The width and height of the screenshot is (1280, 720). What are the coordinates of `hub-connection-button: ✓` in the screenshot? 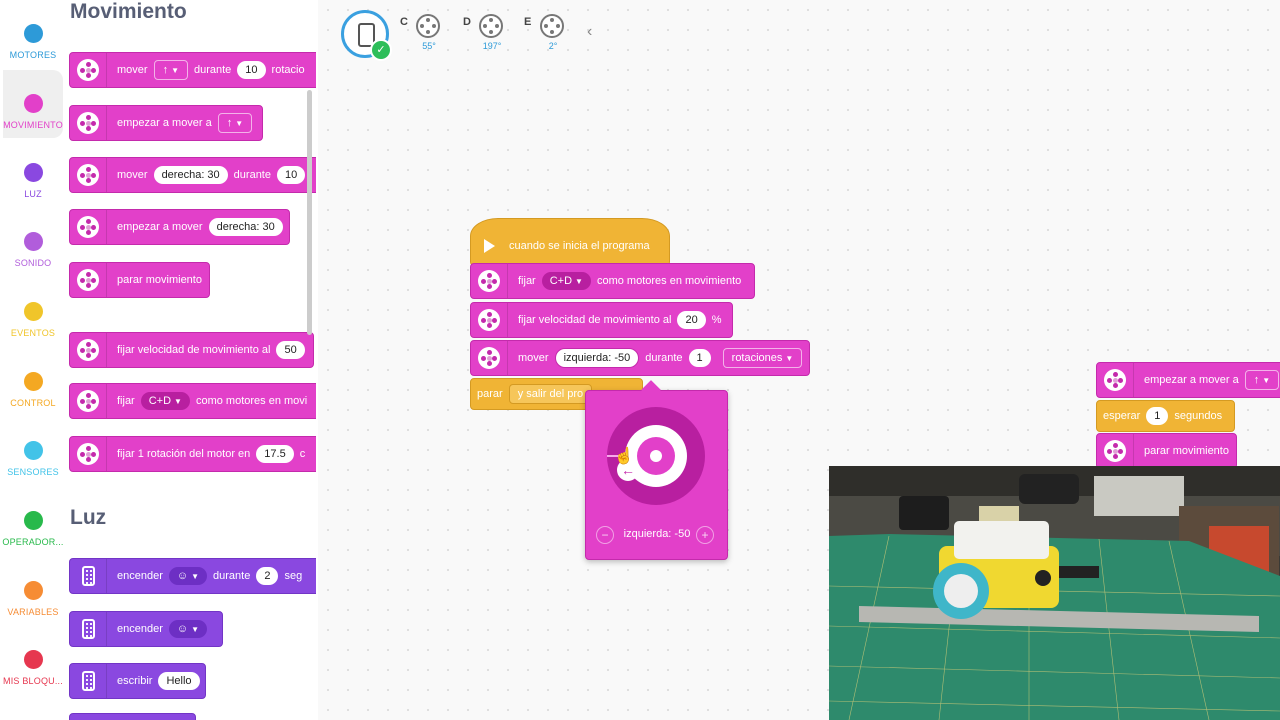 It's located at (366, 35).